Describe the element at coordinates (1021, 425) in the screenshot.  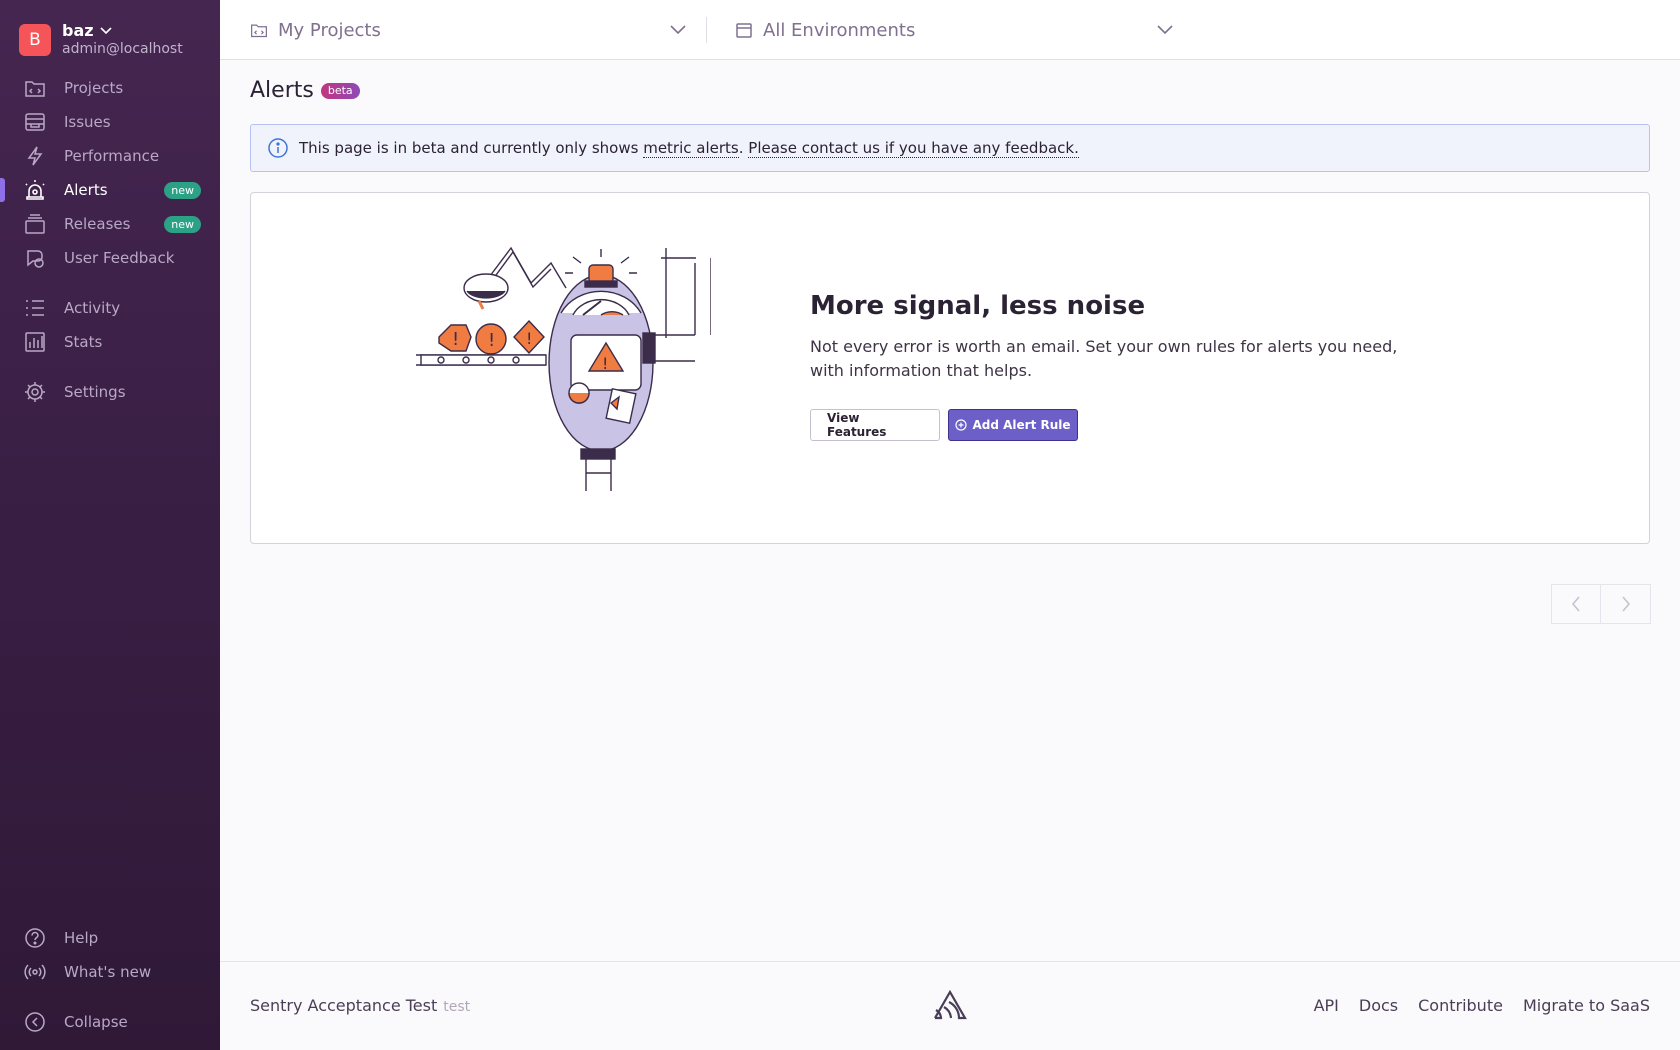
I see `add-alert-rule-label: Add Alert Rule` at that location.